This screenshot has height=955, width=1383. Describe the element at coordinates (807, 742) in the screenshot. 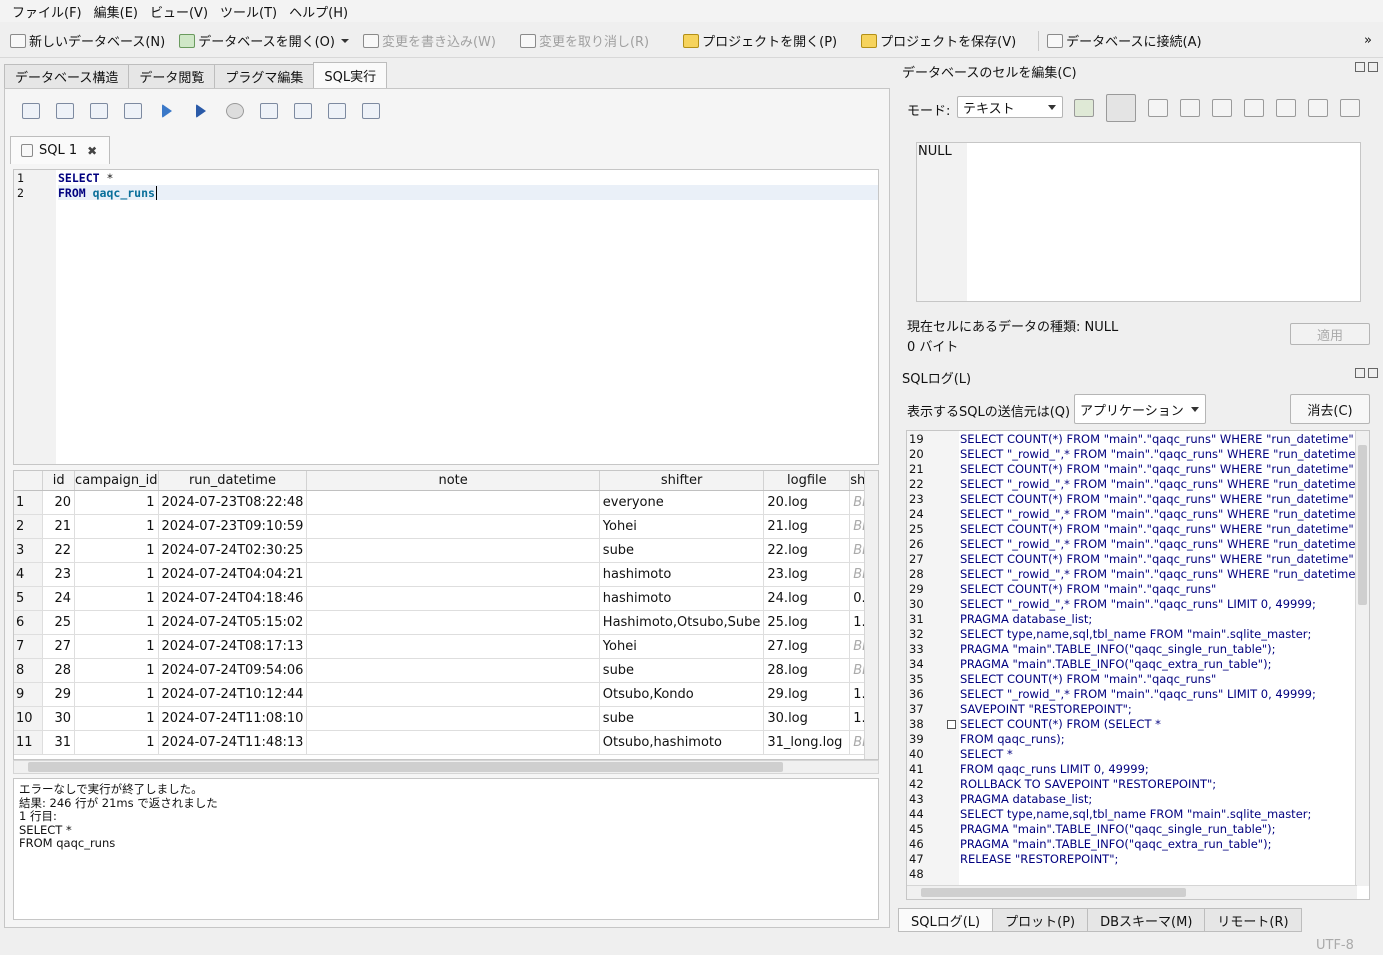

I see `table-cell: 31_long.log` at that location.